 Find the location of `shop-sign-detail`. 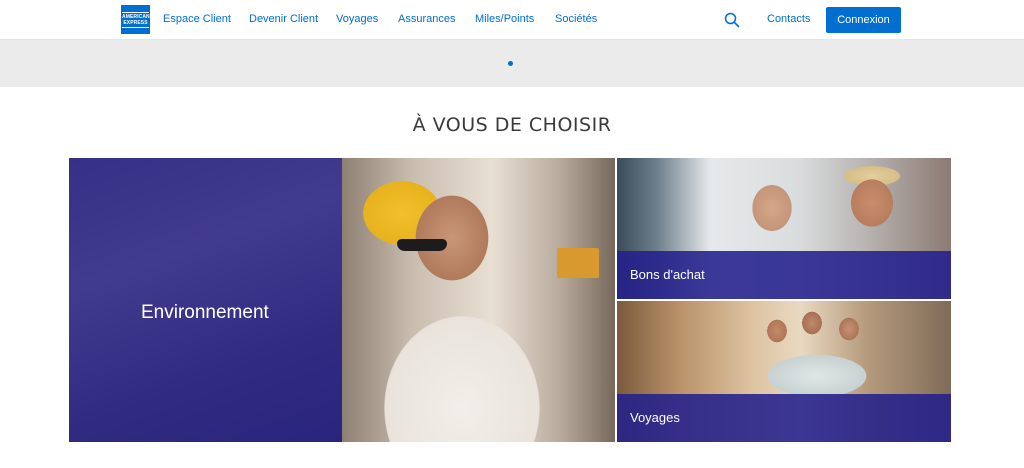

shop-sign-detail is located at coordinates (578, 263).